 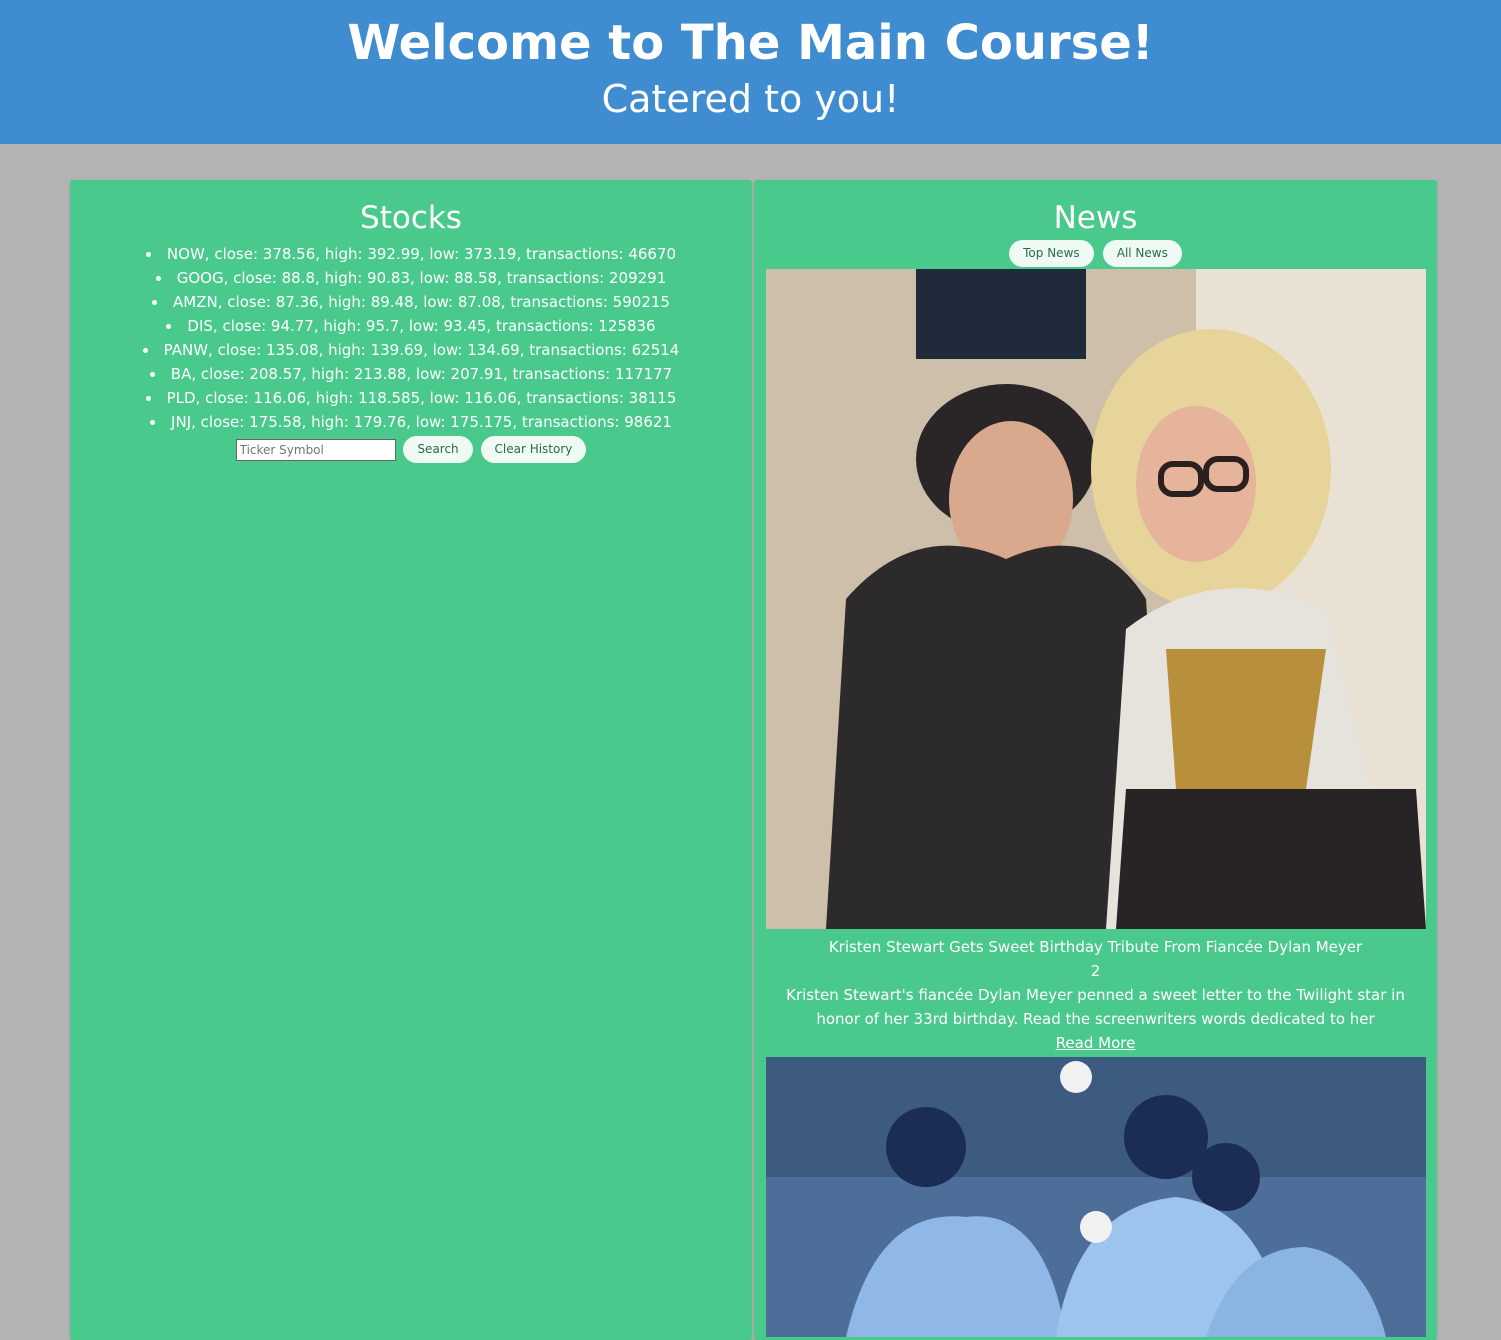 I want to click on article-image, so click(x=1095, y=1197).